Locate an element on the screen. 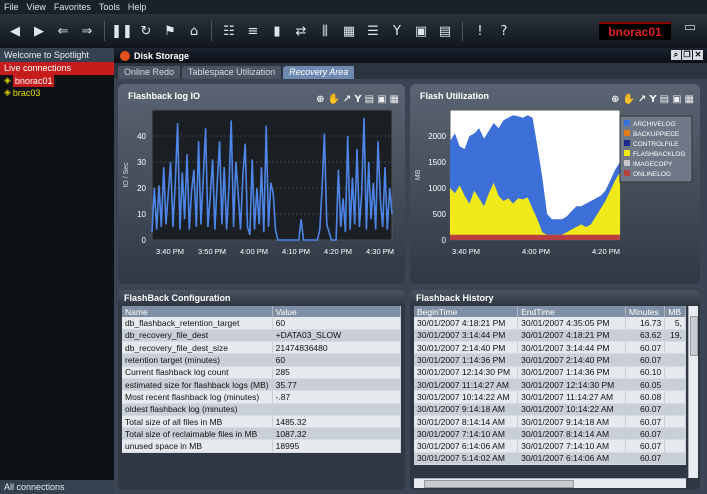 The height and width of the screenshot is (494, 707). alert-icon: ! is located at coordinates (480, 31).